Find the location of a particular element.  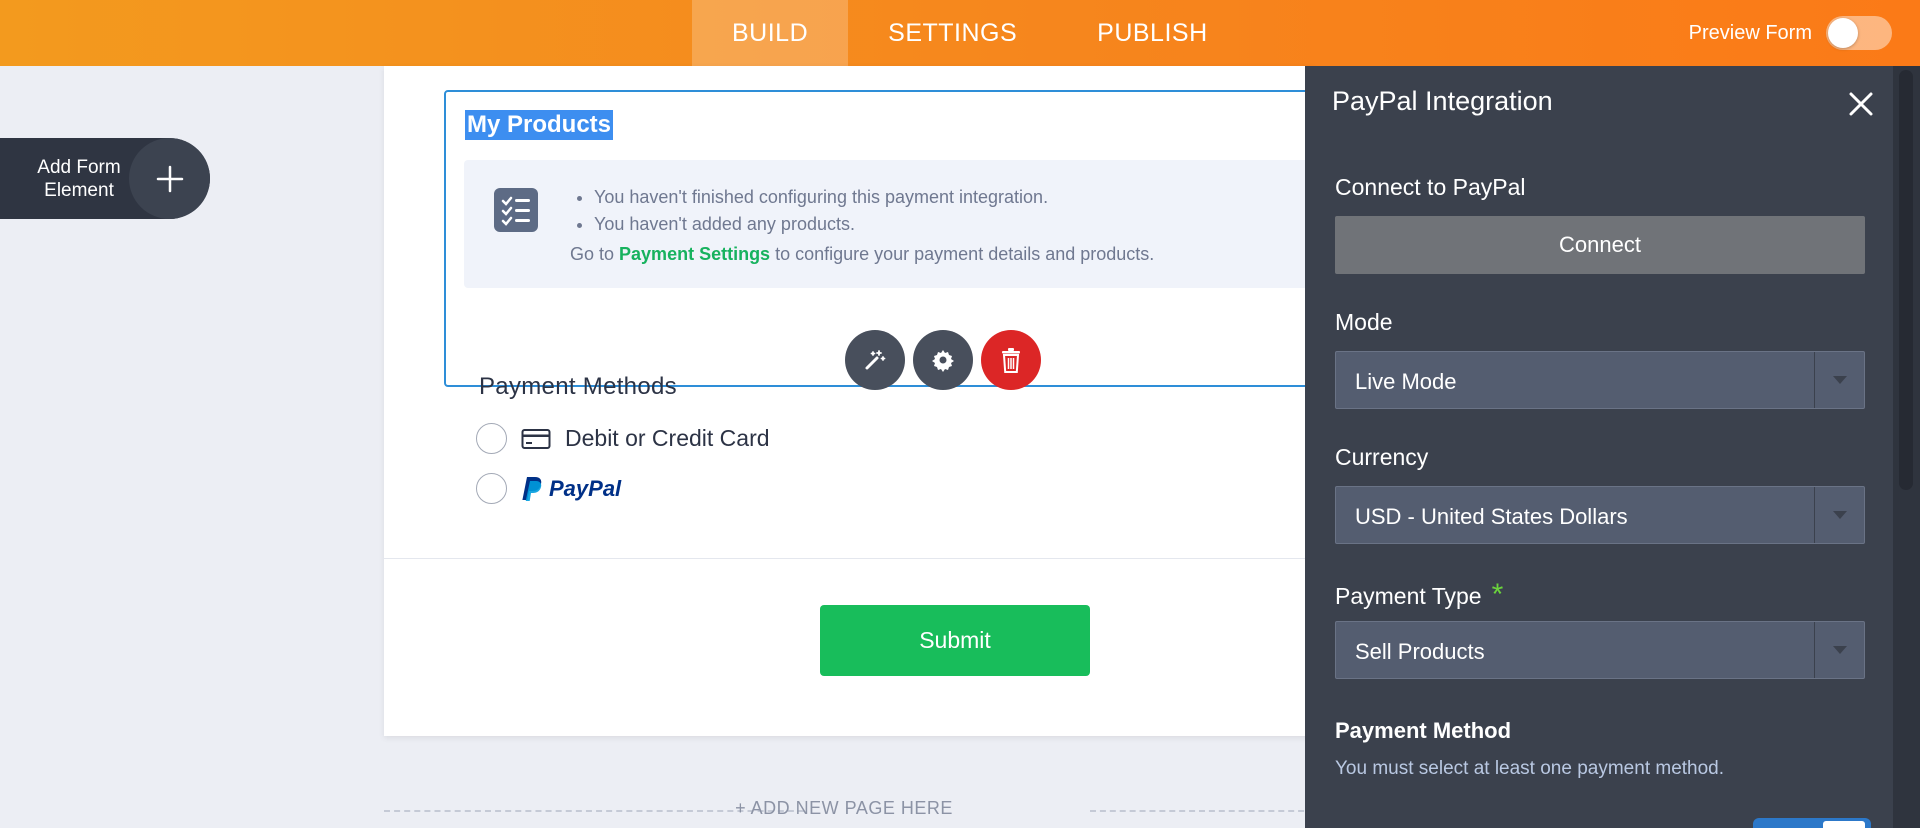

delete-field-button is located at coordinates (1011, 360).